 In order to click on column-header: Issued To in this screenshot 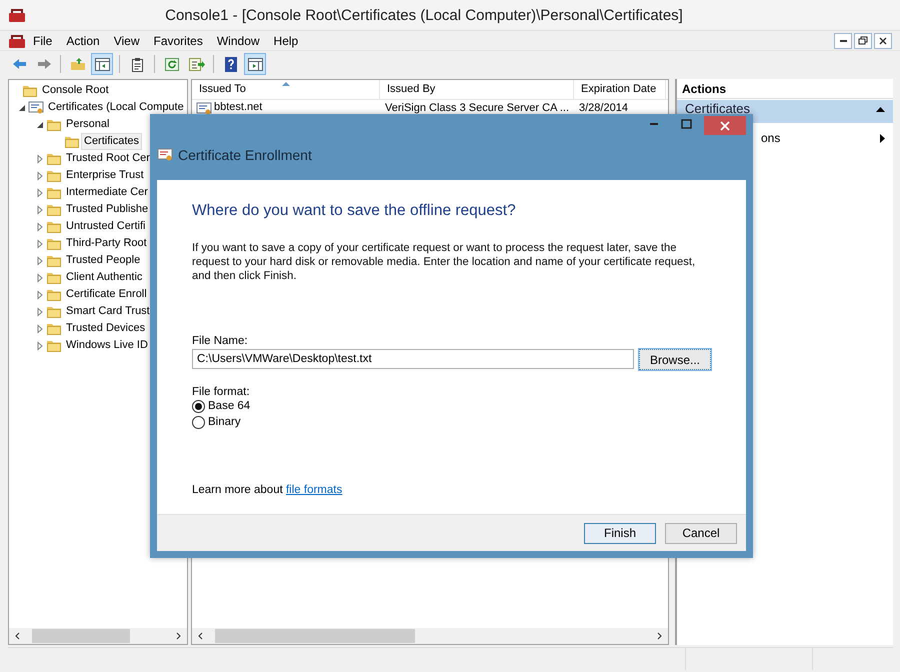, I will do `click(286, 89)`.